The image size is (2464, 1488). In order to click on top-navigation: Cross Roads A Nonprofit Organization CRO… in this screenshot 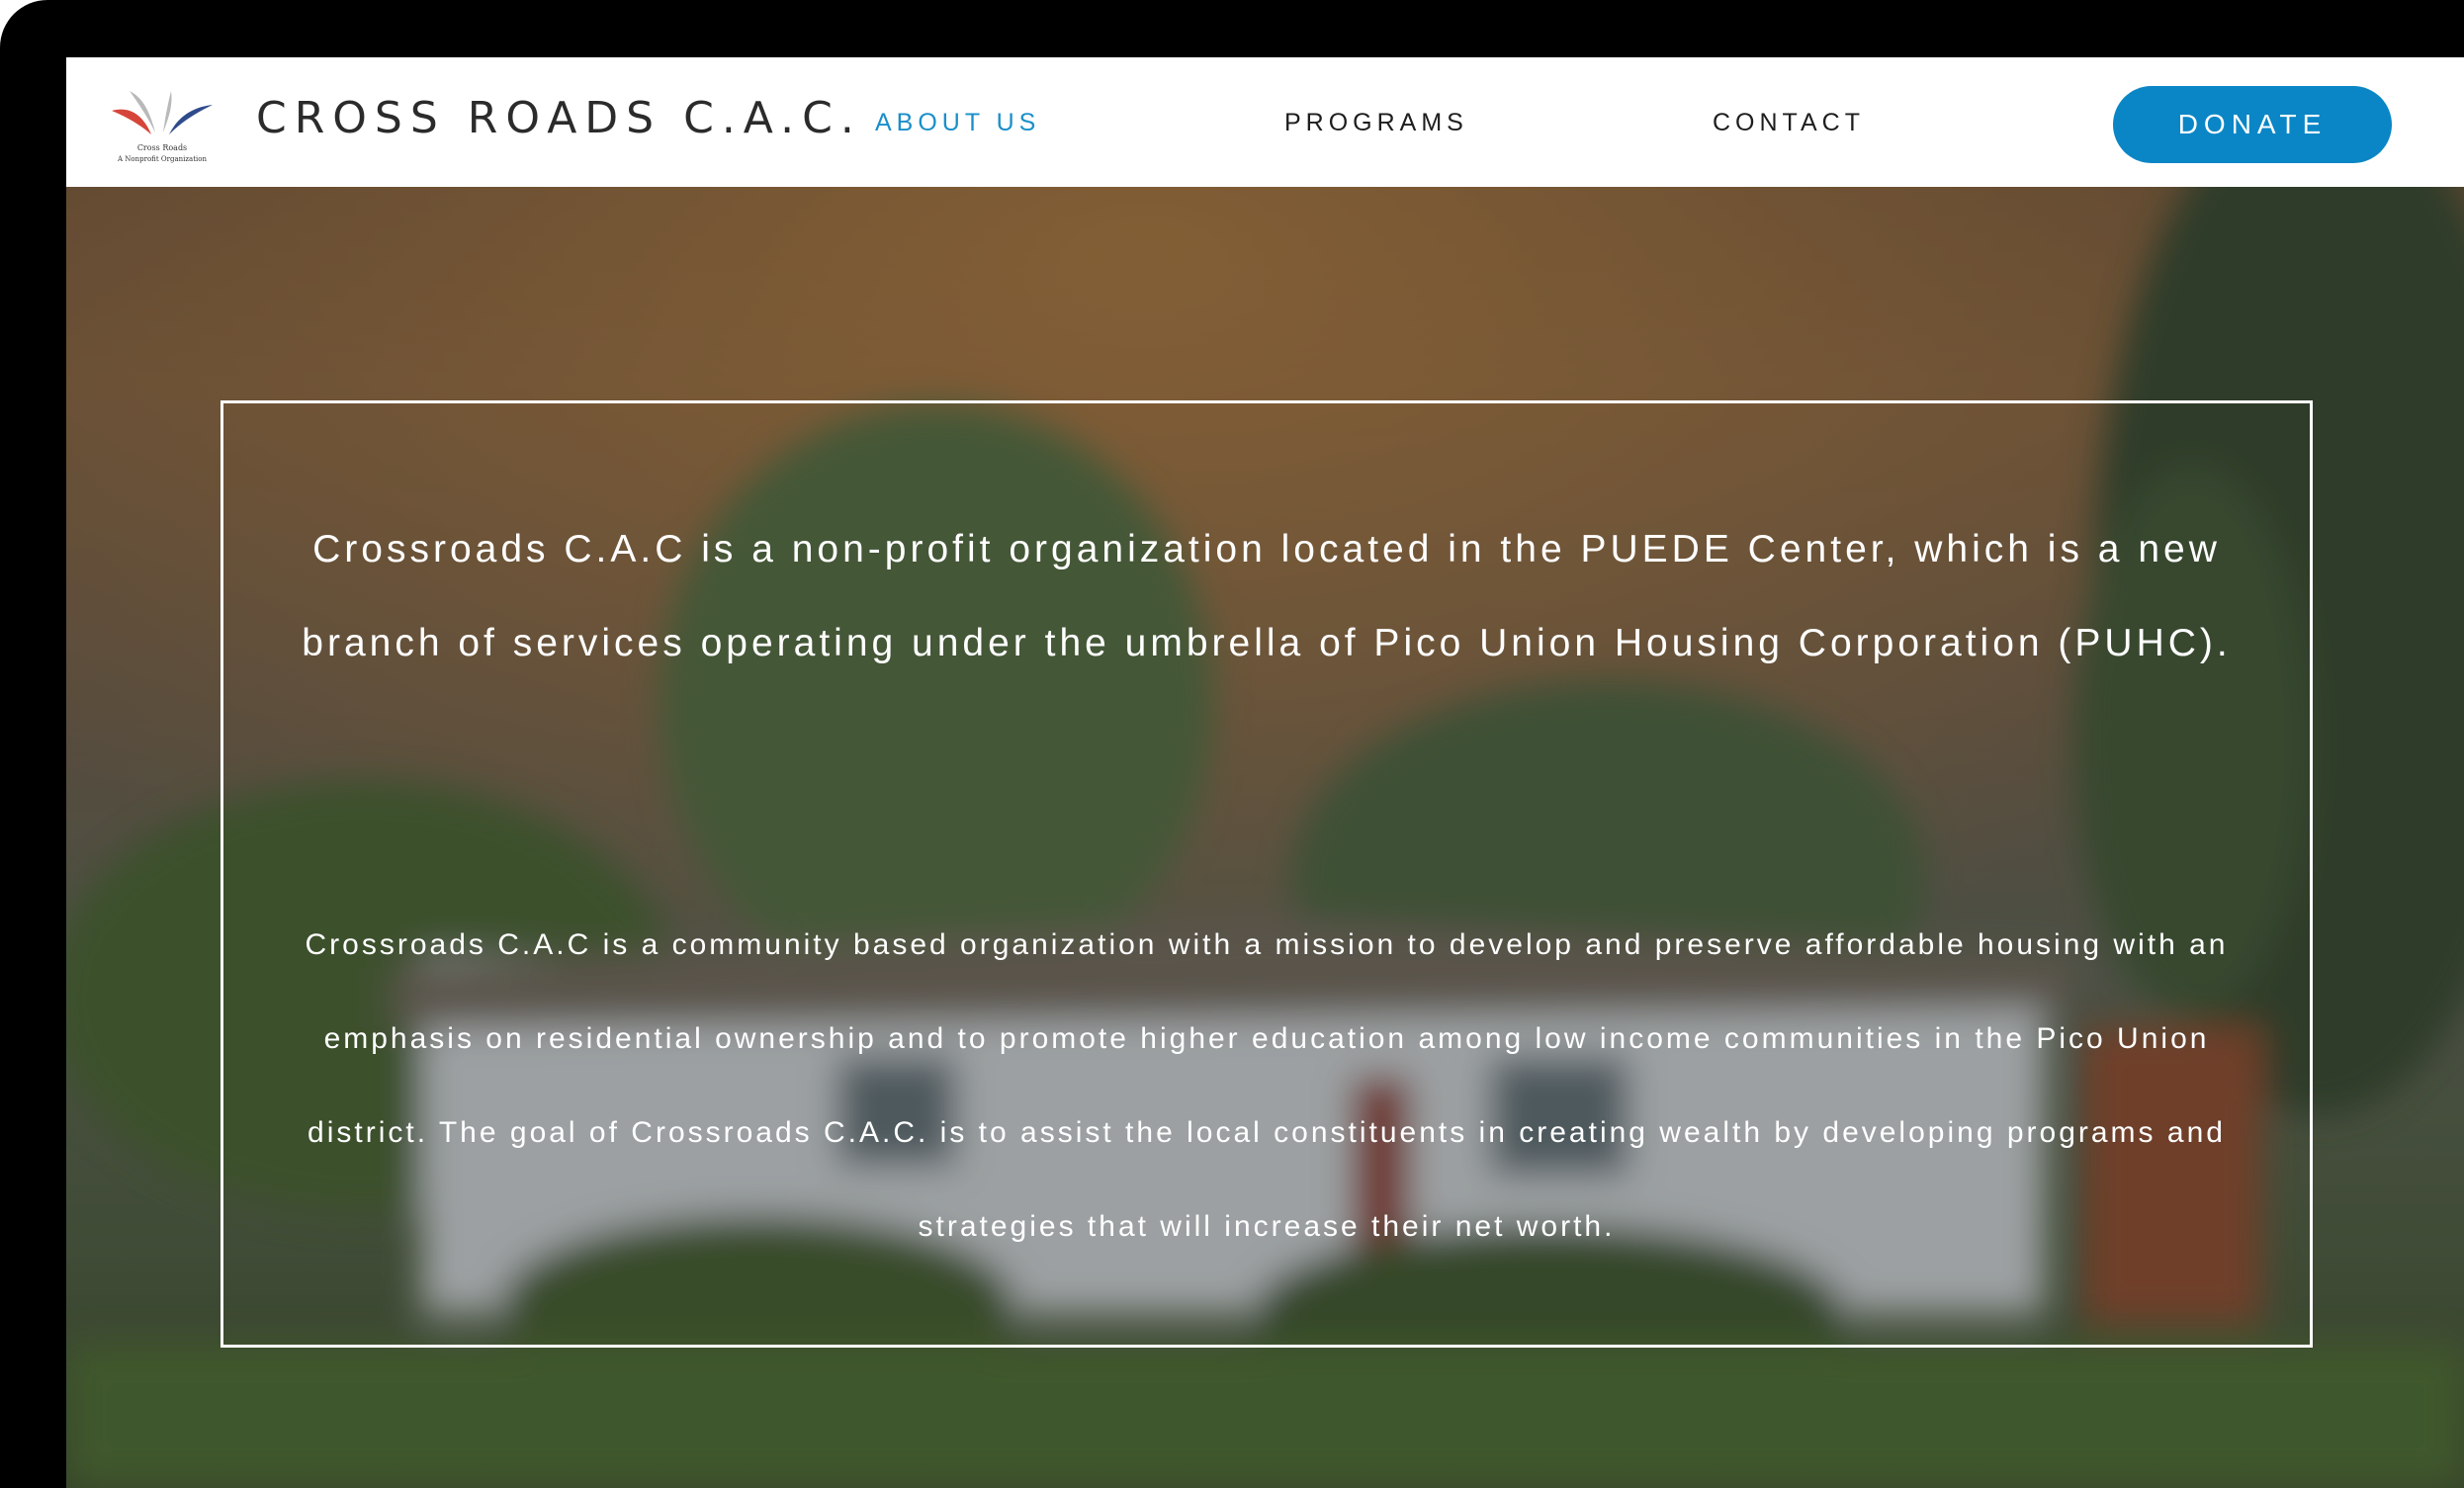, I will do `click(1265, 122)`.